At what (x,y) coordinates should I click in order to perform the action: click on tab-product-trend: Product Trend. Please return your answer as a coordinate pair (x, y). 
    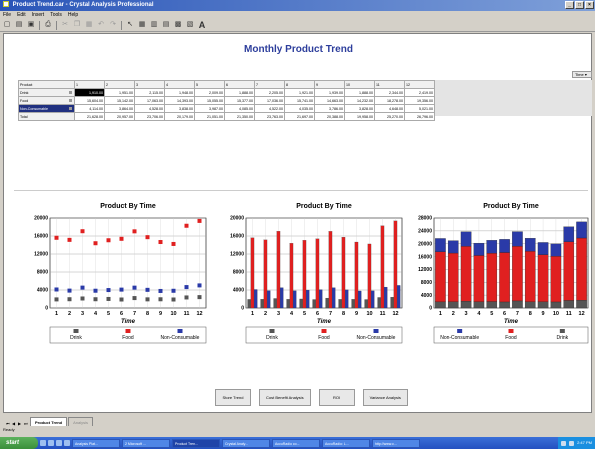
    Looking at the image, I should click on (49, 421).